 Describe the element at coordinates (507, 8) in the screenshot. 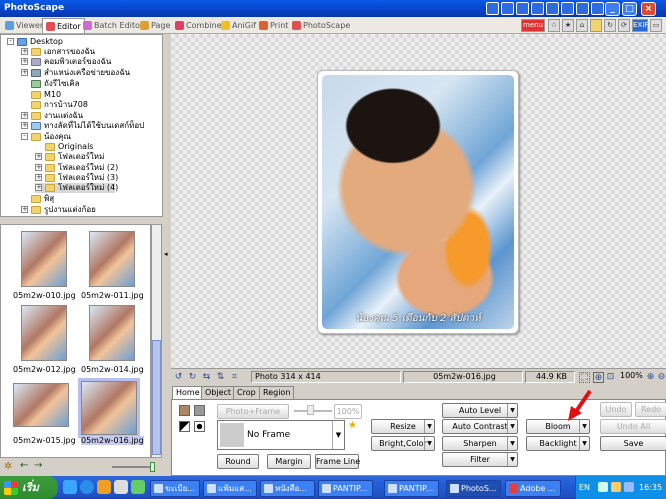

I see `excel-icon` at that location.